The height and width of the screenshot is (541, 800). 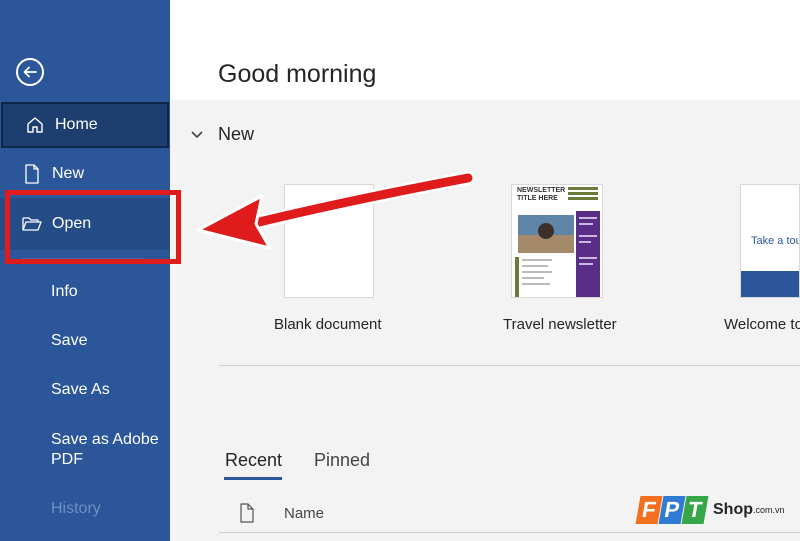 I want to click on fpt-shop-watermark: F P T Shop .com.vn, so click(x=710, y=510).